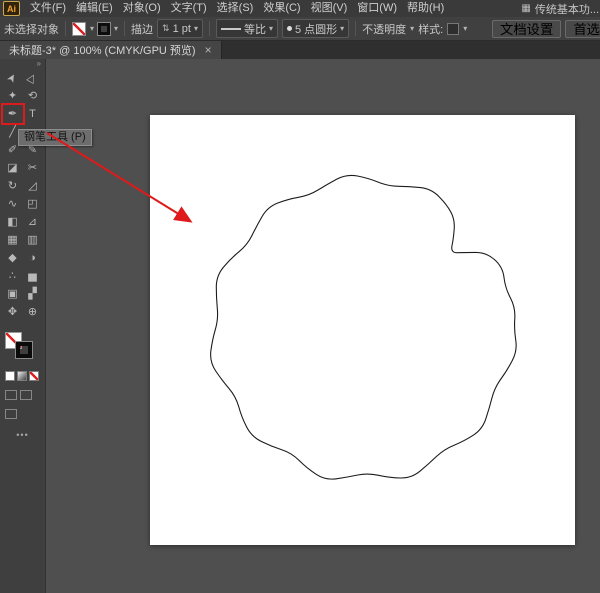 This screenshot has height=593, width=600. Describe the element at coordinates (582, 28) in the screenshot. I see `preferences-button: 首选` at that location.